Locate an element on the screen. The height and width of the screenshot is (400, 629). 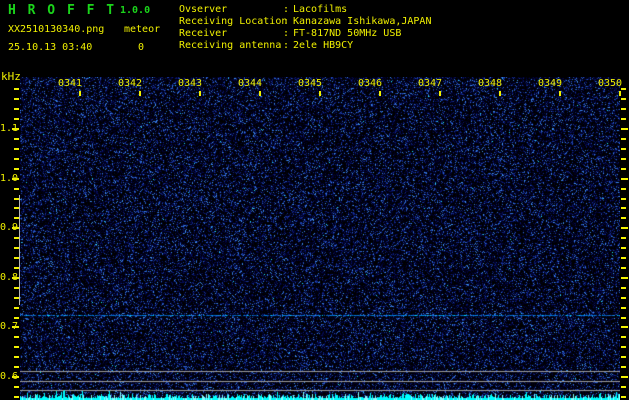
y-axis-unit-label: kHz is located at coordinates (11, 76).